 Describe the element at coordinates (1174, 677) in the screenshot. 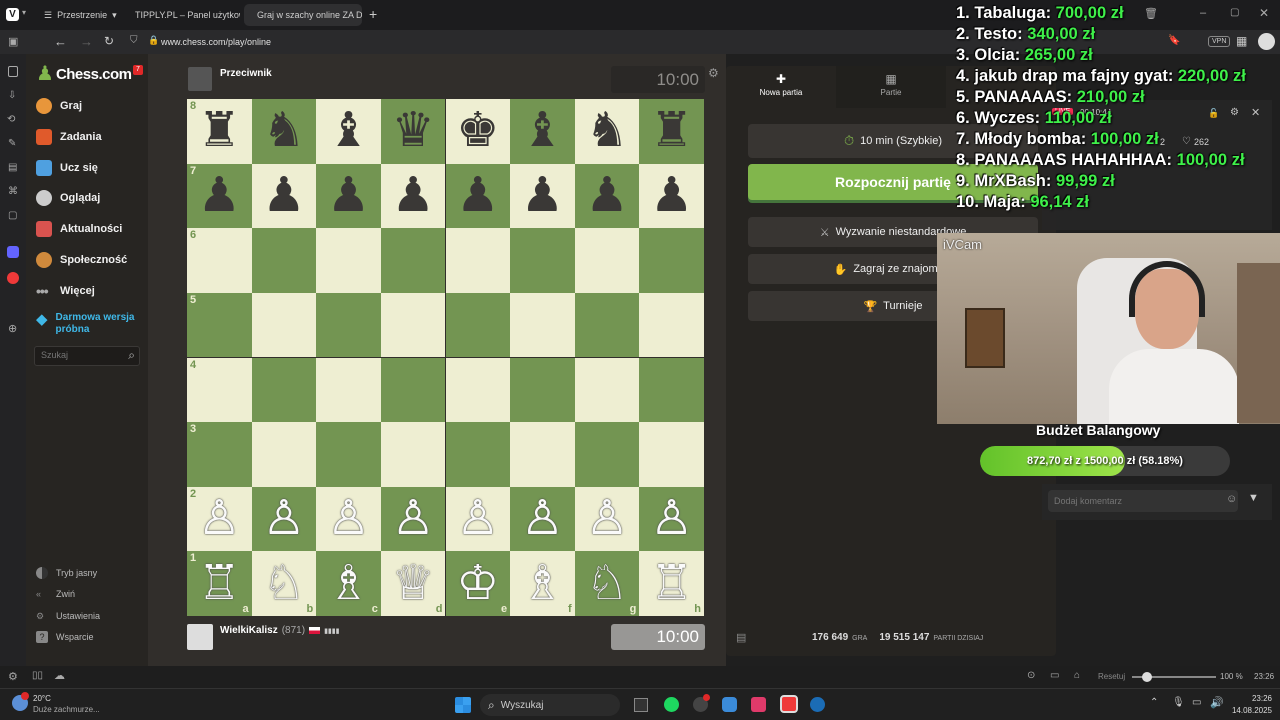

I see `zoom-slider` at that location.